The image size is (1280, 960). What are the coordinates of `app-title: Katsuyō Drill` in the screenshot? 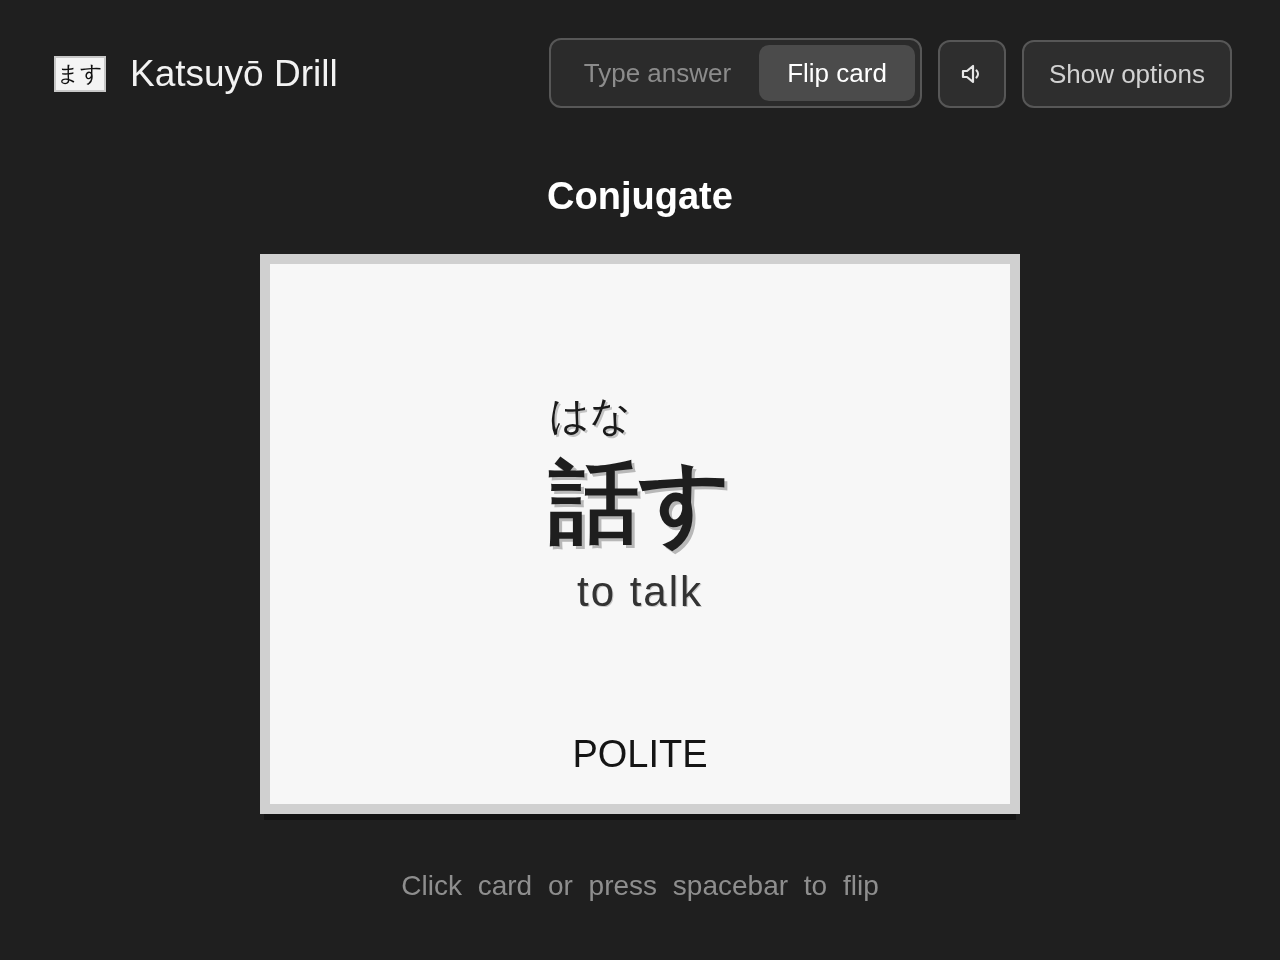 It's located at (234, 74).